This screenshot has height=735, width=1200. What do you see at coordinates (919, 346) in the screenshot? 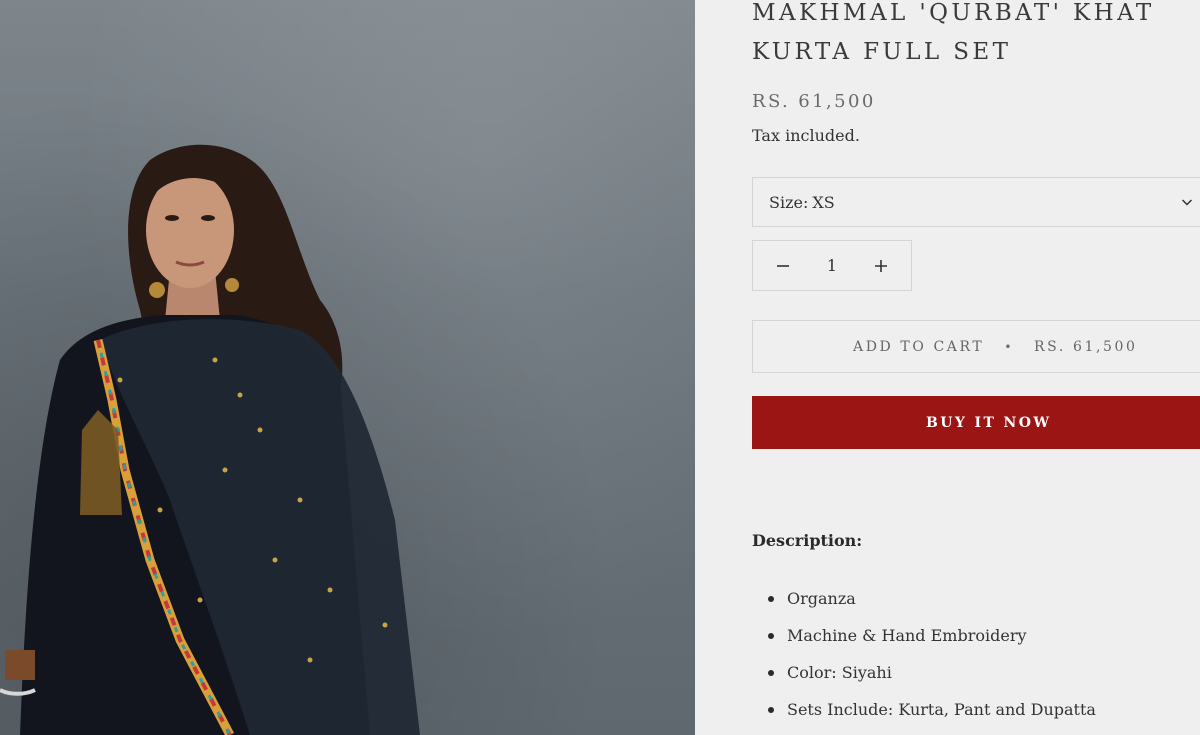
I see `add-to-cart-label: ADD TO CART` at bounding box center [919, 346].